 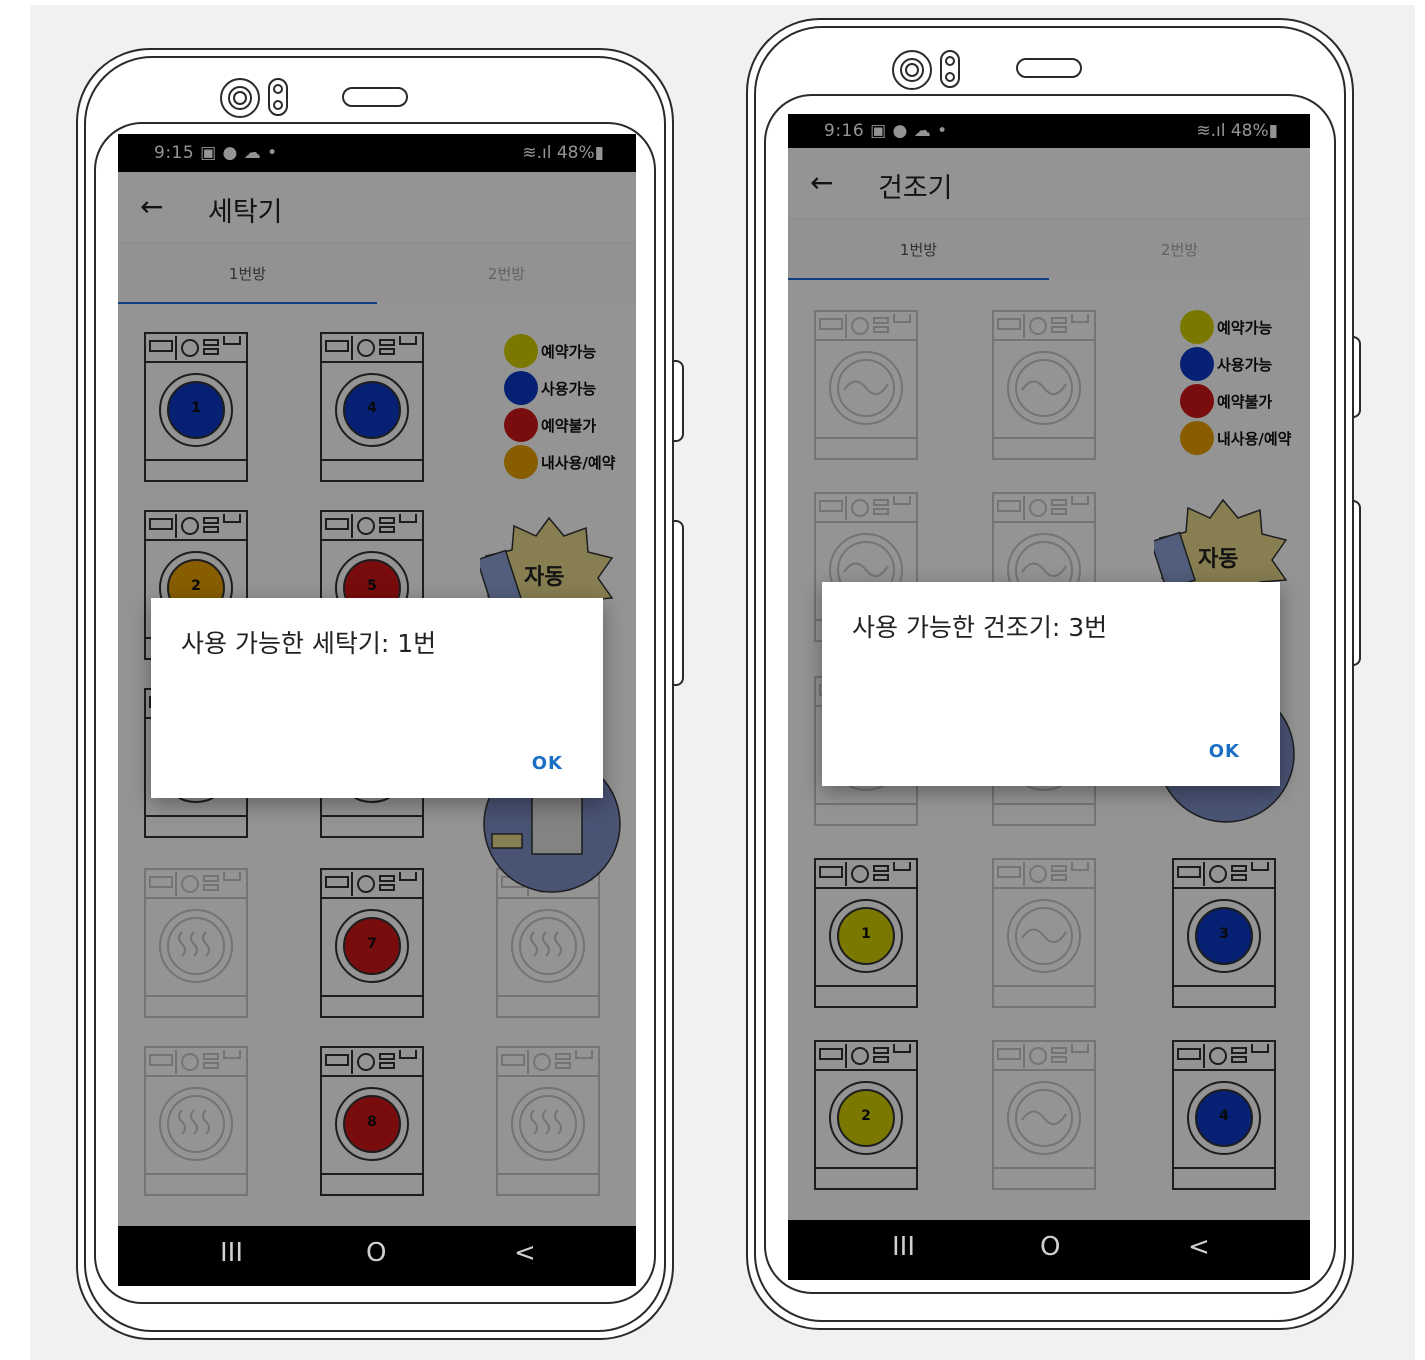 I want to click on alert-dialog: 사용 가능한 건조기: 3번 OK, so click(x=1051, y=684).